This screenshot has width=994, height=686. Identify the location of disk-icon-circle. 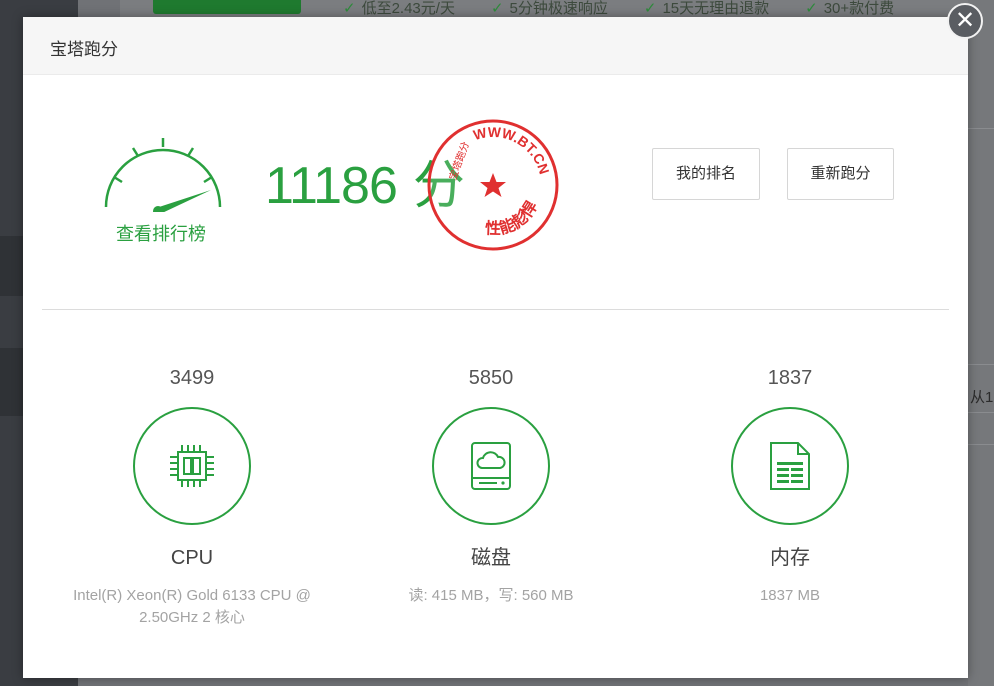
(491, 466).